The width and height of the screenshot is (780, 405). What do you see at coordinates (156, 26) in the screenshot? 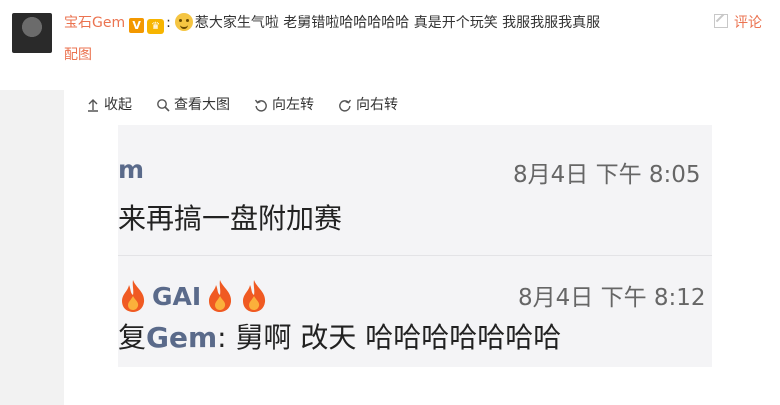
I see `crown-badge-icon: ♛` at bounding box center [156, 26].